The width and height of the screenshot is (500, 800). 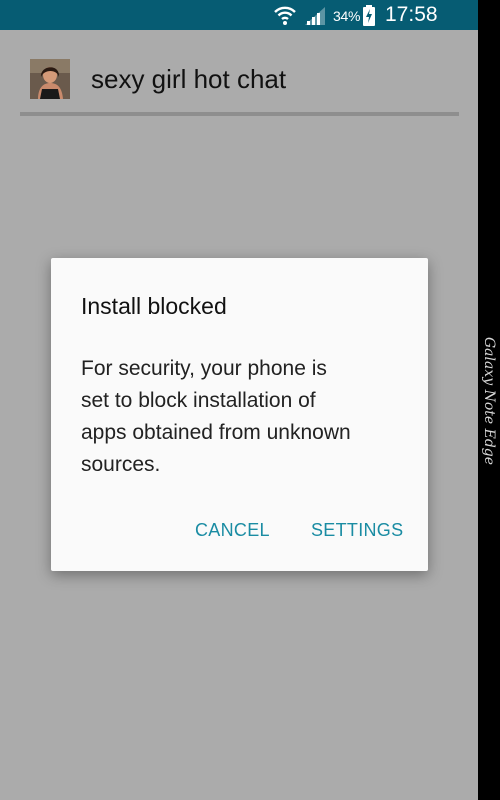 I want to click on cancel-button: CANCEL, so click(x=232, y=530).